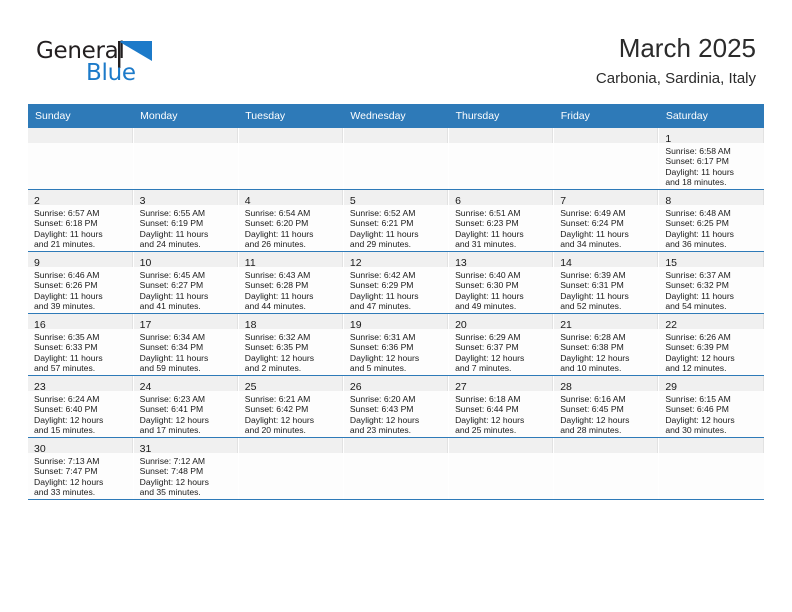 Image resolution: width=792 pixels, height=612 pixels. I want to click on day-number-band: 20, so click(501, 322).